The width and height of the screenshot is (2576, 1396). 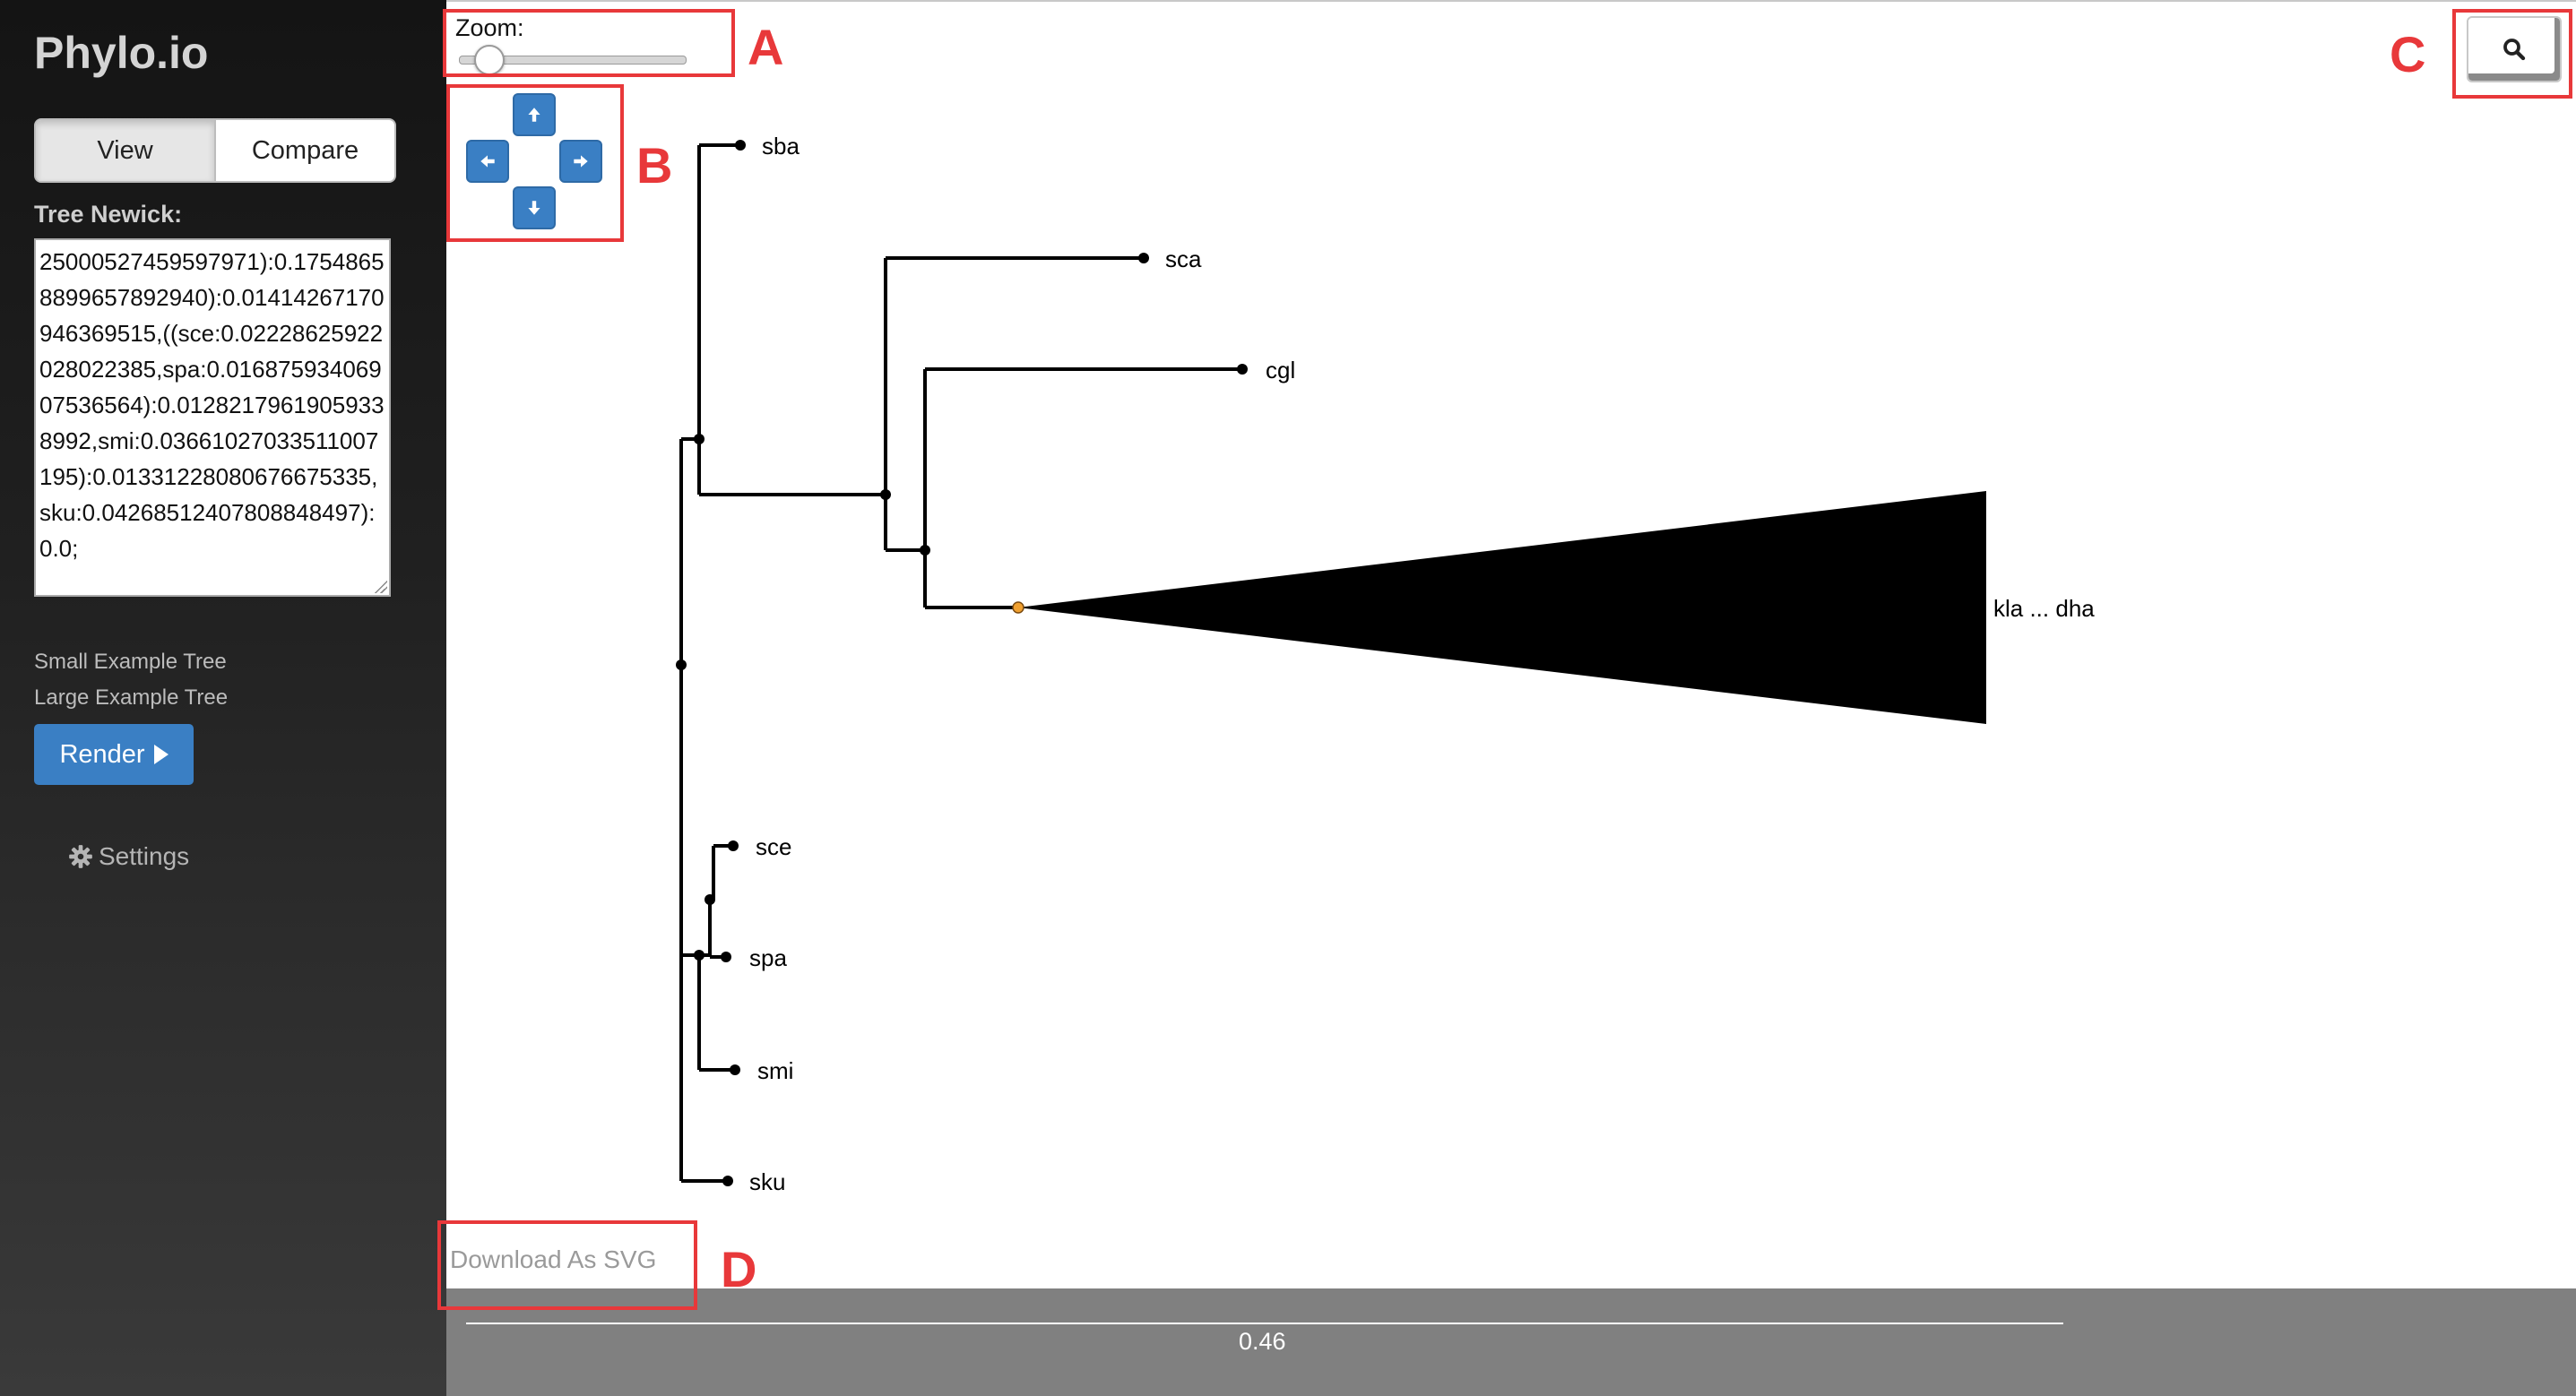 I want to click on leaf-label: spa, so click(x=768, y=957).